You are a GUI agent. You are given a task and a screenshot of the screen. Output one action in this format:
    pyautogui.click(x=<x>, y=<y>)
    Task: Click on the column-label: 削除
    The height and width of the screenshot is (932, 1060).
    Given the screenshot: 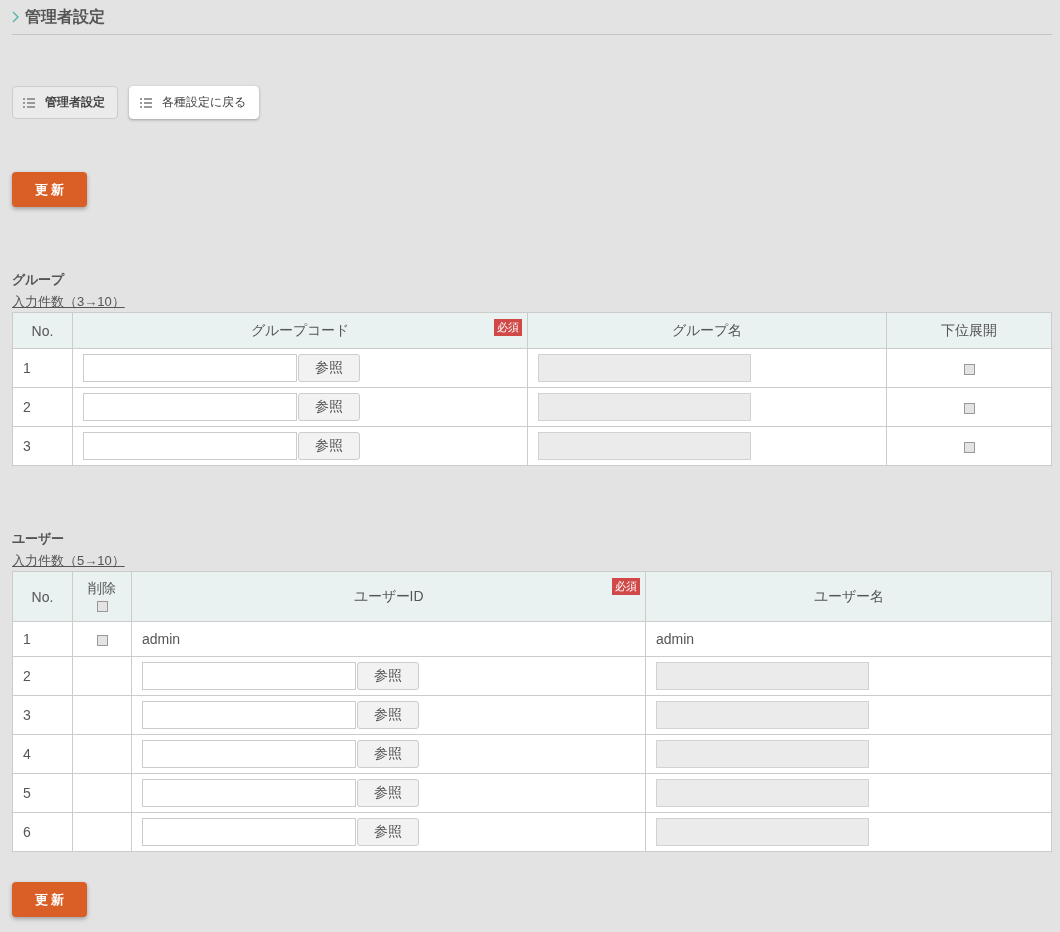 What is the action you would take?
    pyautogui.click(x=102, y=587)
    